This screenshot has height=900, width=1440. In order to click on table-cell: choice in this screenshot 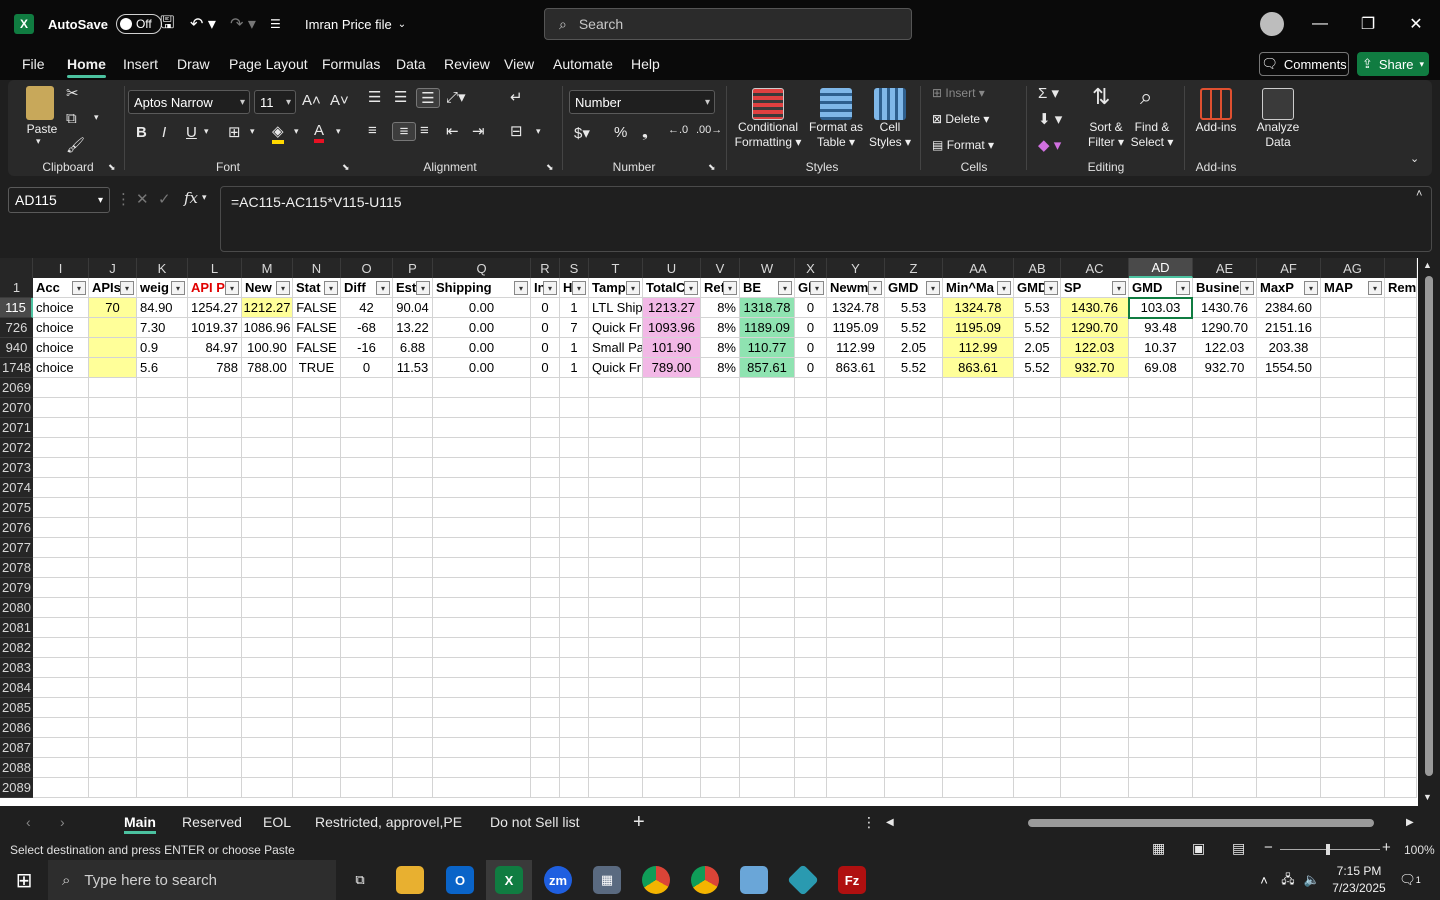, I will do `click(61, 348)`.